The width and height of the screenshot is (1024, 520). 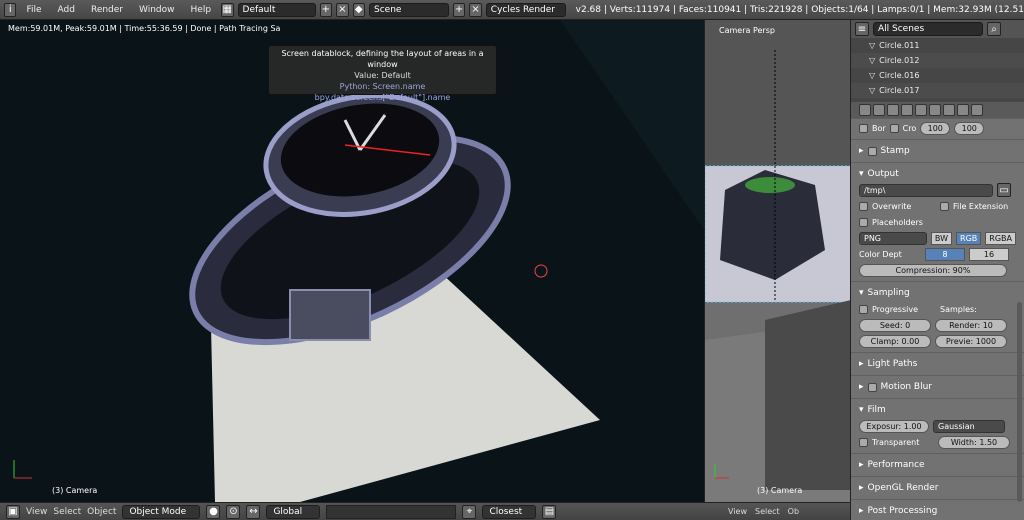 What do you see at coordinates (937, 174) in the screenshot?
I see `output-section: ▾ Output` at bounding box center [937, 174].